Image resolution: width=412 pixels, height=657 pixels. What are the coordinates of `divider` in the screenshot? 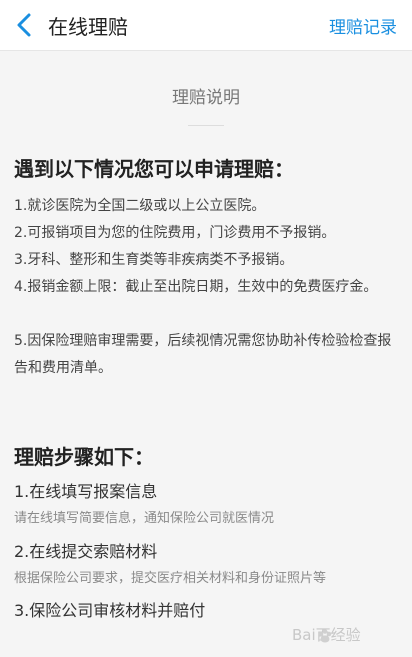 It's located at (206, 125).